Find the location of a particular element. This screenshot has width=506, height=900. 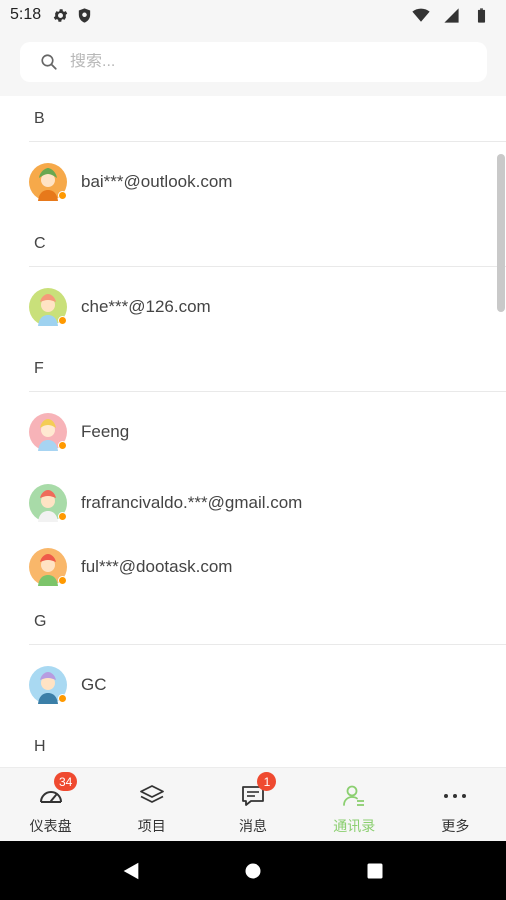

search-icon is located at coordinates (49, 62).